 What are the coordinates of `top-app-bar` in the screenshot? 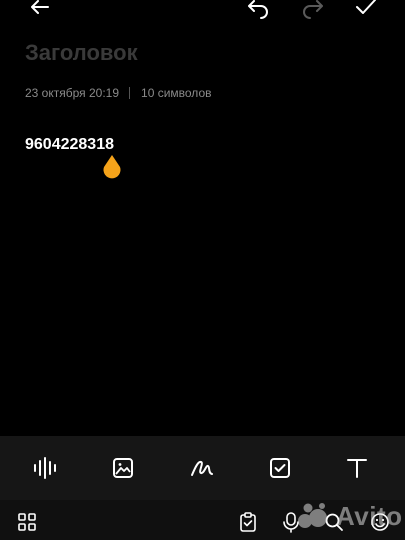 It's located at (202, 12).